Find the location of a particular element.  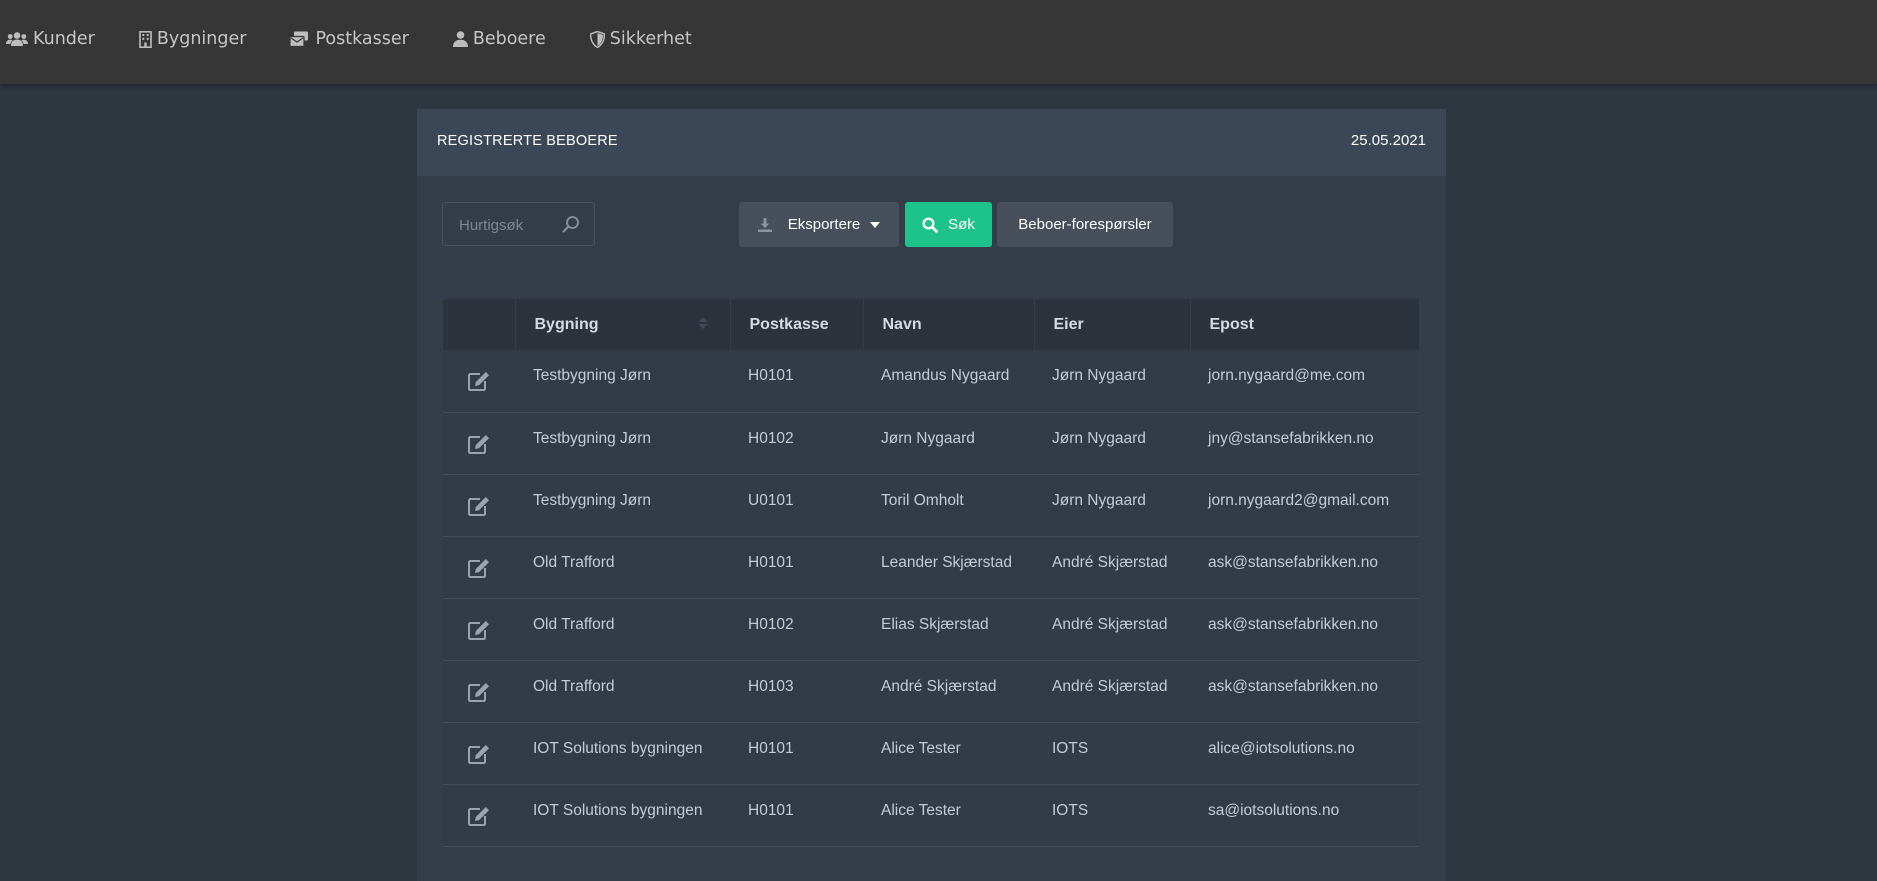

column-header-epost: Epost is located at coordinates (1304, 324).